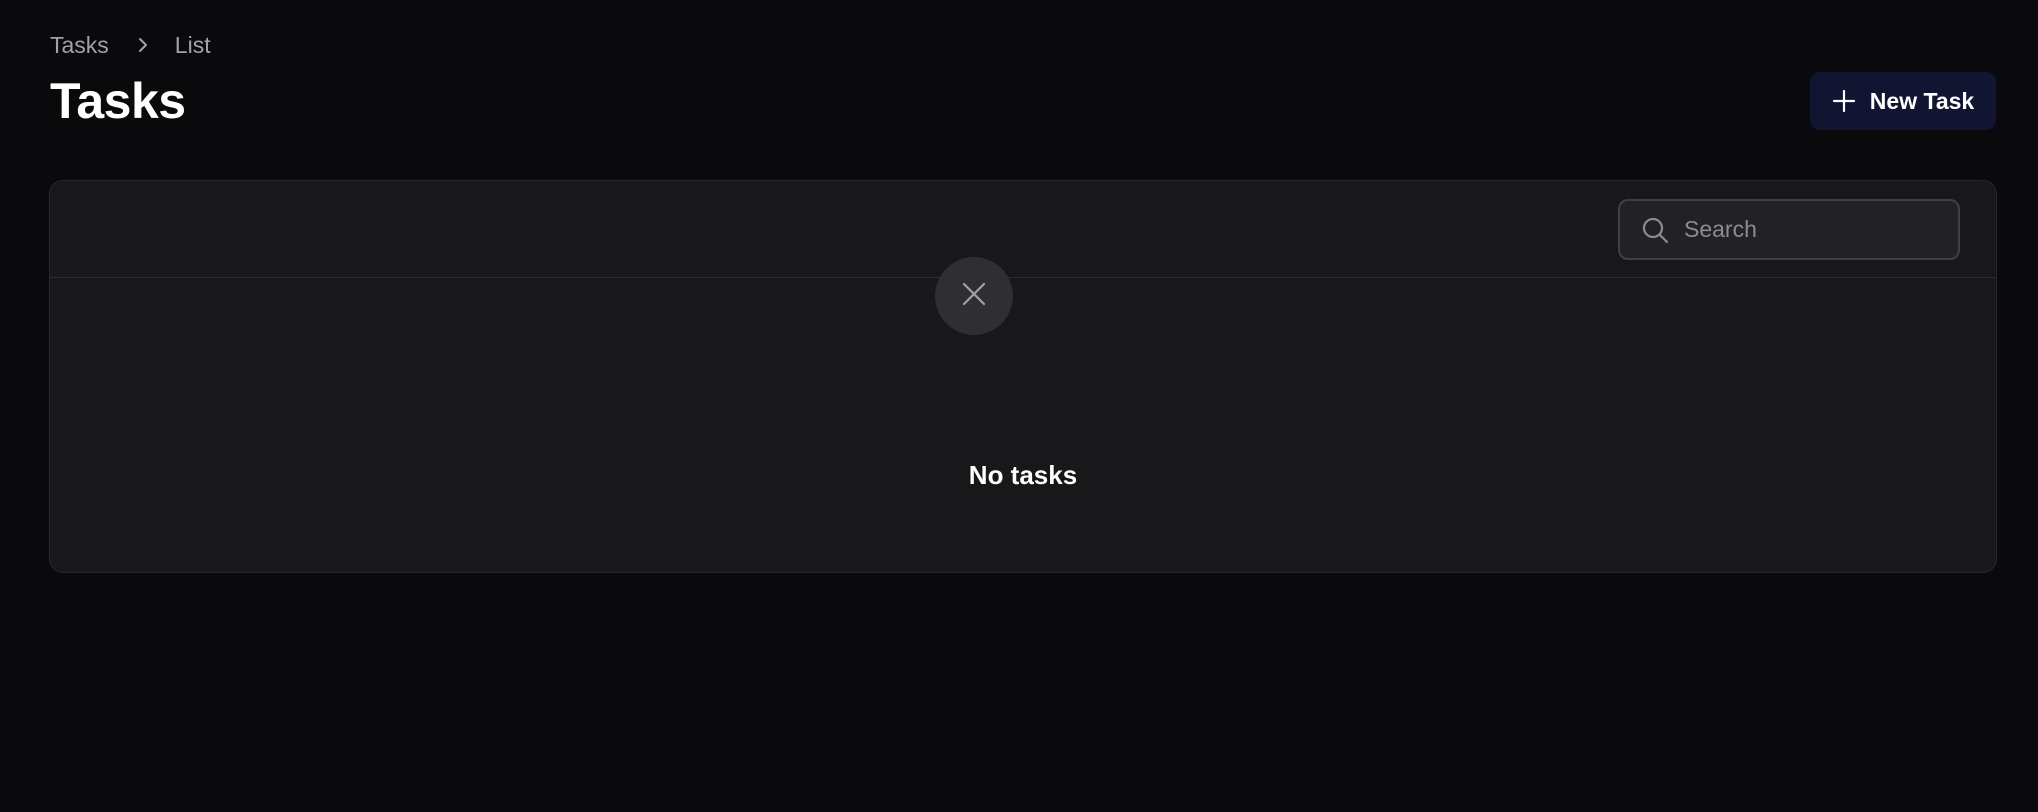 The height and width of the screenshot is (812, 2038). Describe the element at coordinates (192, 44) in the screenshot. I see `breadcrumb-item-list: List` at that location.